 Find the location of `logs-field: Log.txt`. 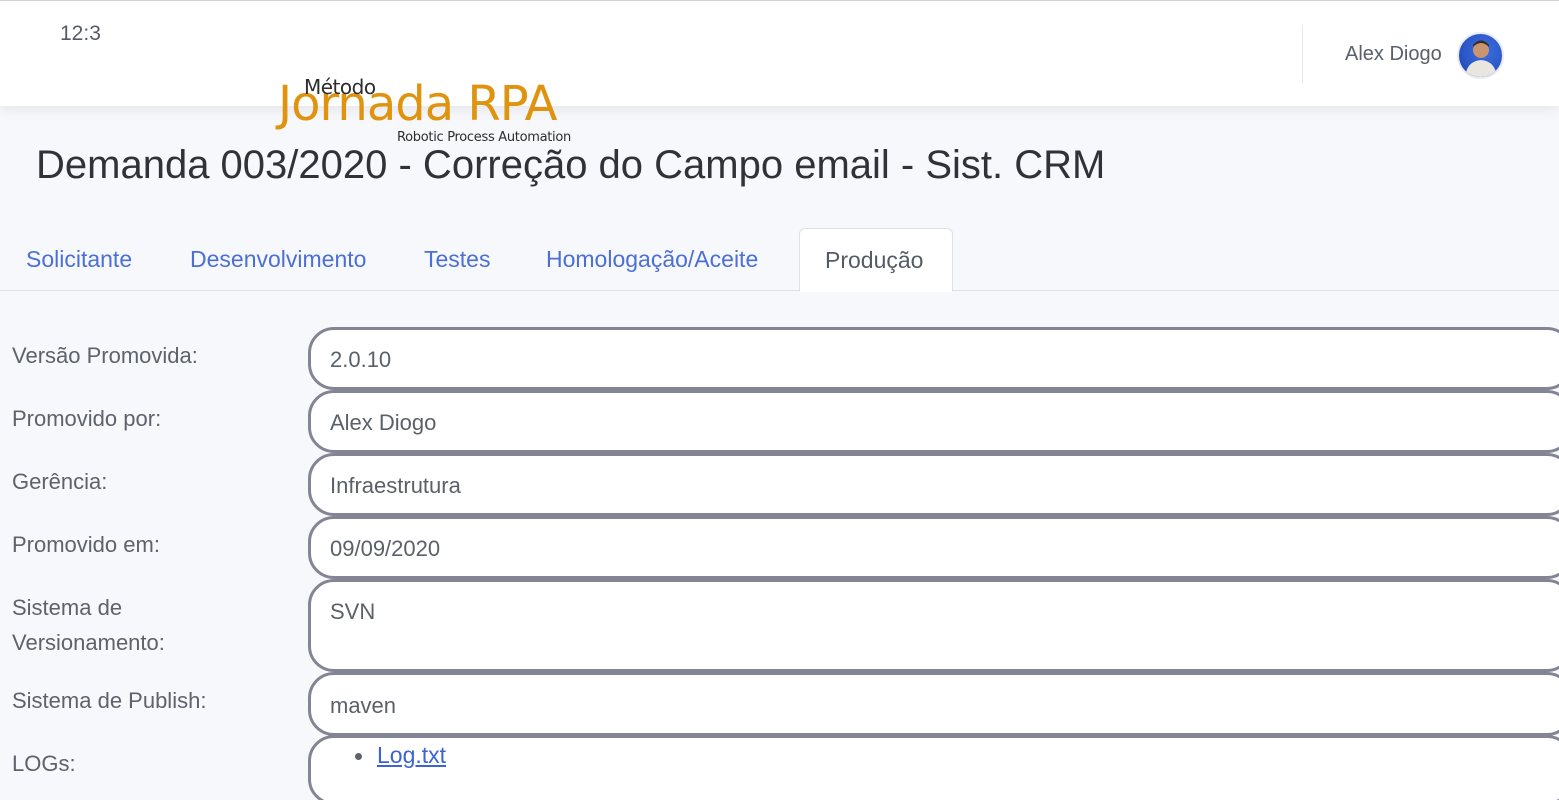

logs-field: Log.txt is located at coordinates (933, 767).